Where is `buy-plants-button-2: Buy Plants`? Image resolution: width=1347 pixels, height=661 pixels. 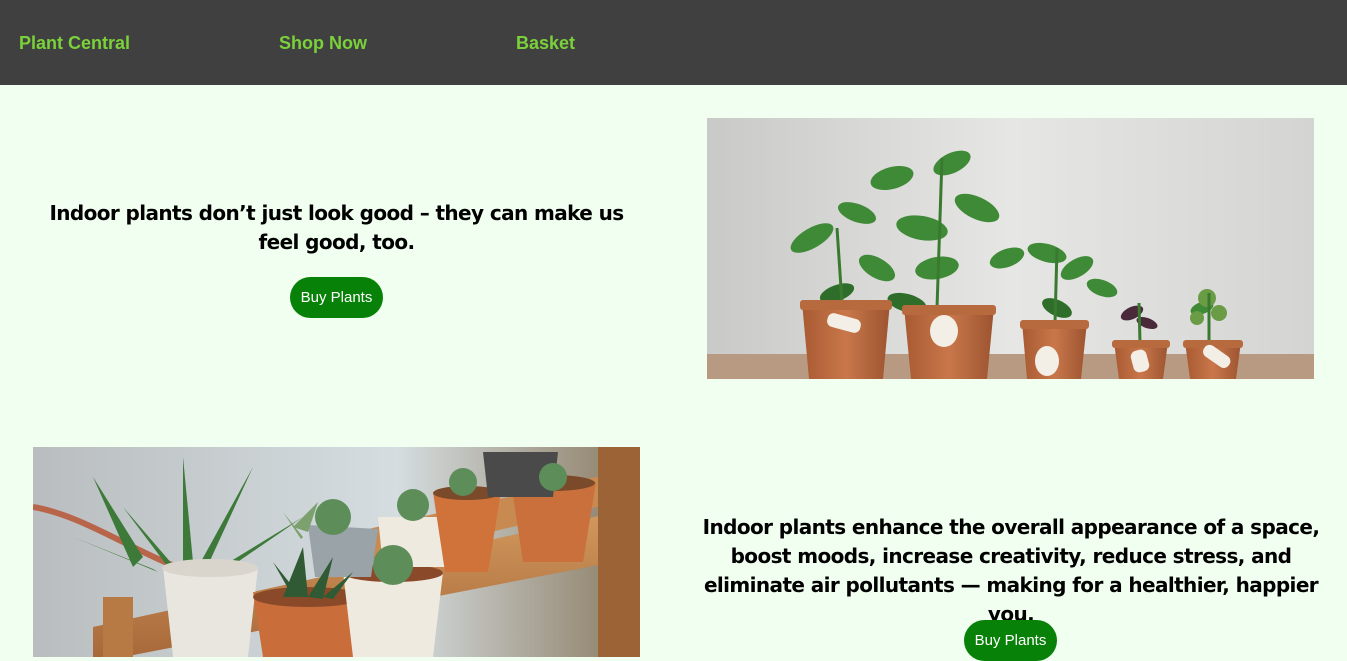 buy-plants-button-2: Buy Plants is located at coordinates (1010, 640).